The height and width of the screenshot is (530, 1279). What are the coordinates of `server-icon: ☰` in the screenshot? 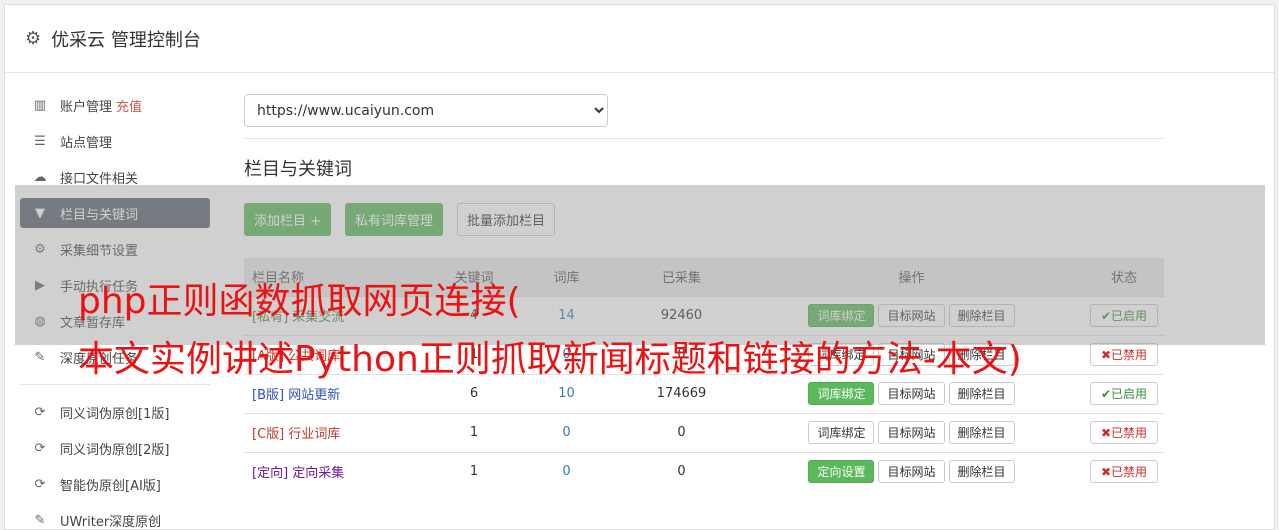 It's located at (40, 141).